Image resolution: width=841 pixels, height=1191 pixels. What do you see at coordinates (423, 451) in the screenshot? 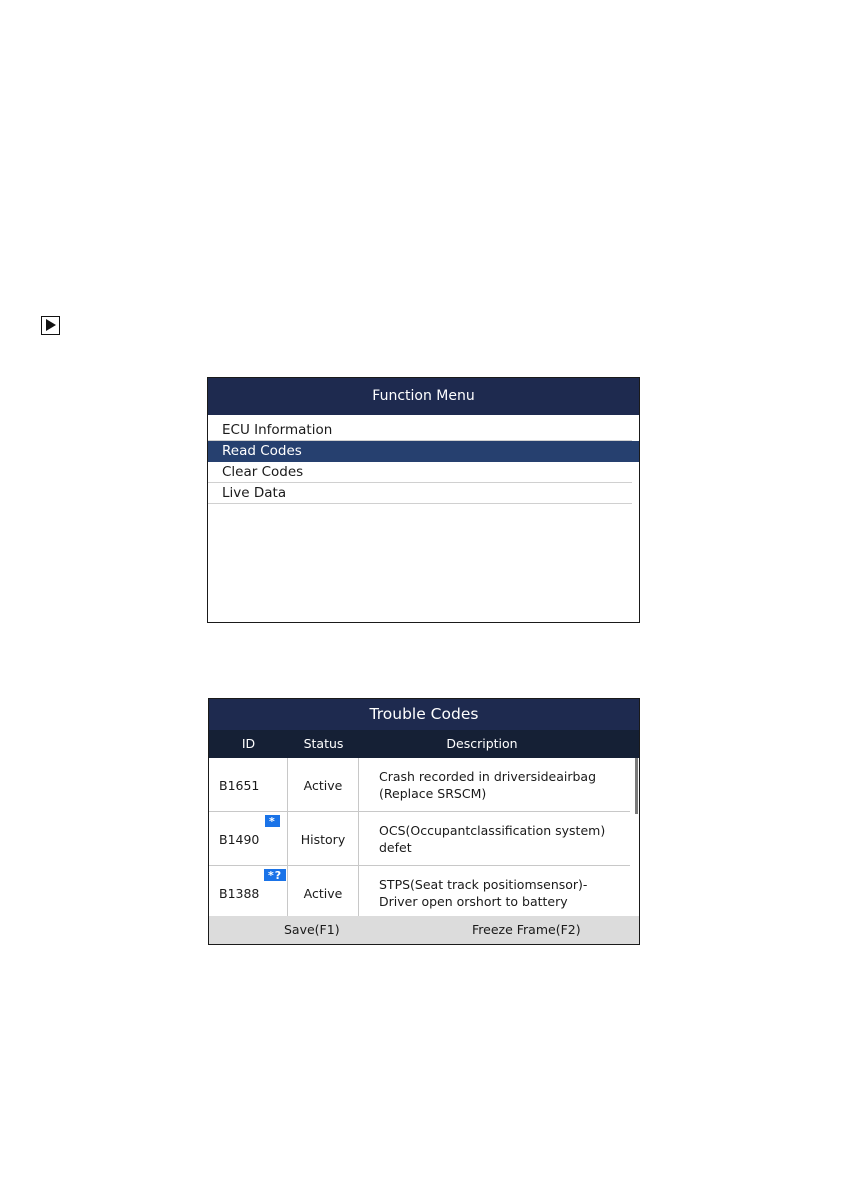
I see `menu-item-read-codes: Read Codes` at bounding box center [423, 451].